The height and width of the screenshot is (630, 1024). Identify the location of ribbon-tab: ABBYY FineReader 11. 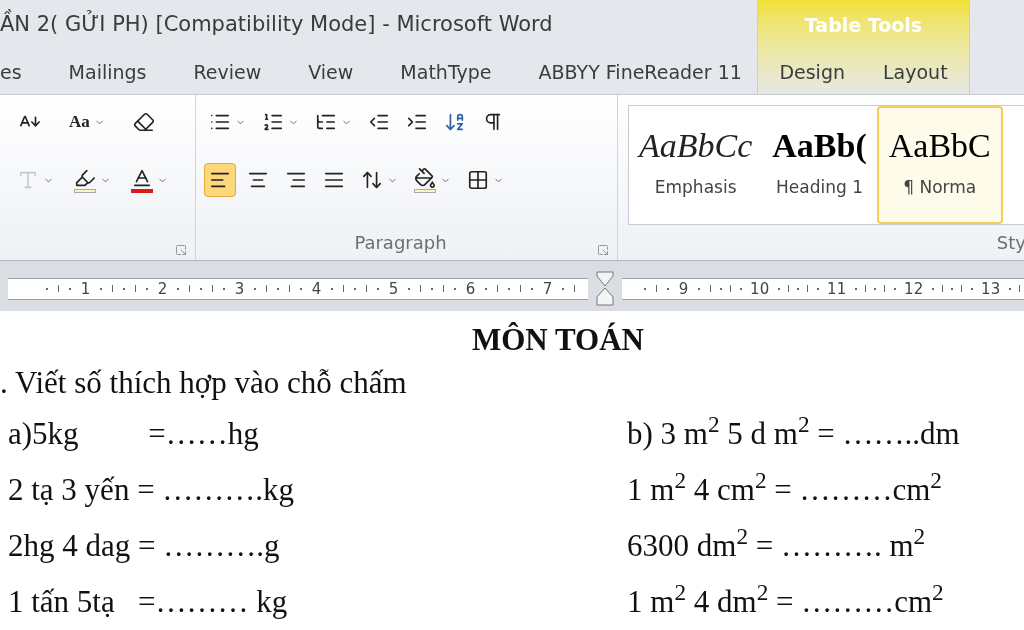
(638, 72).